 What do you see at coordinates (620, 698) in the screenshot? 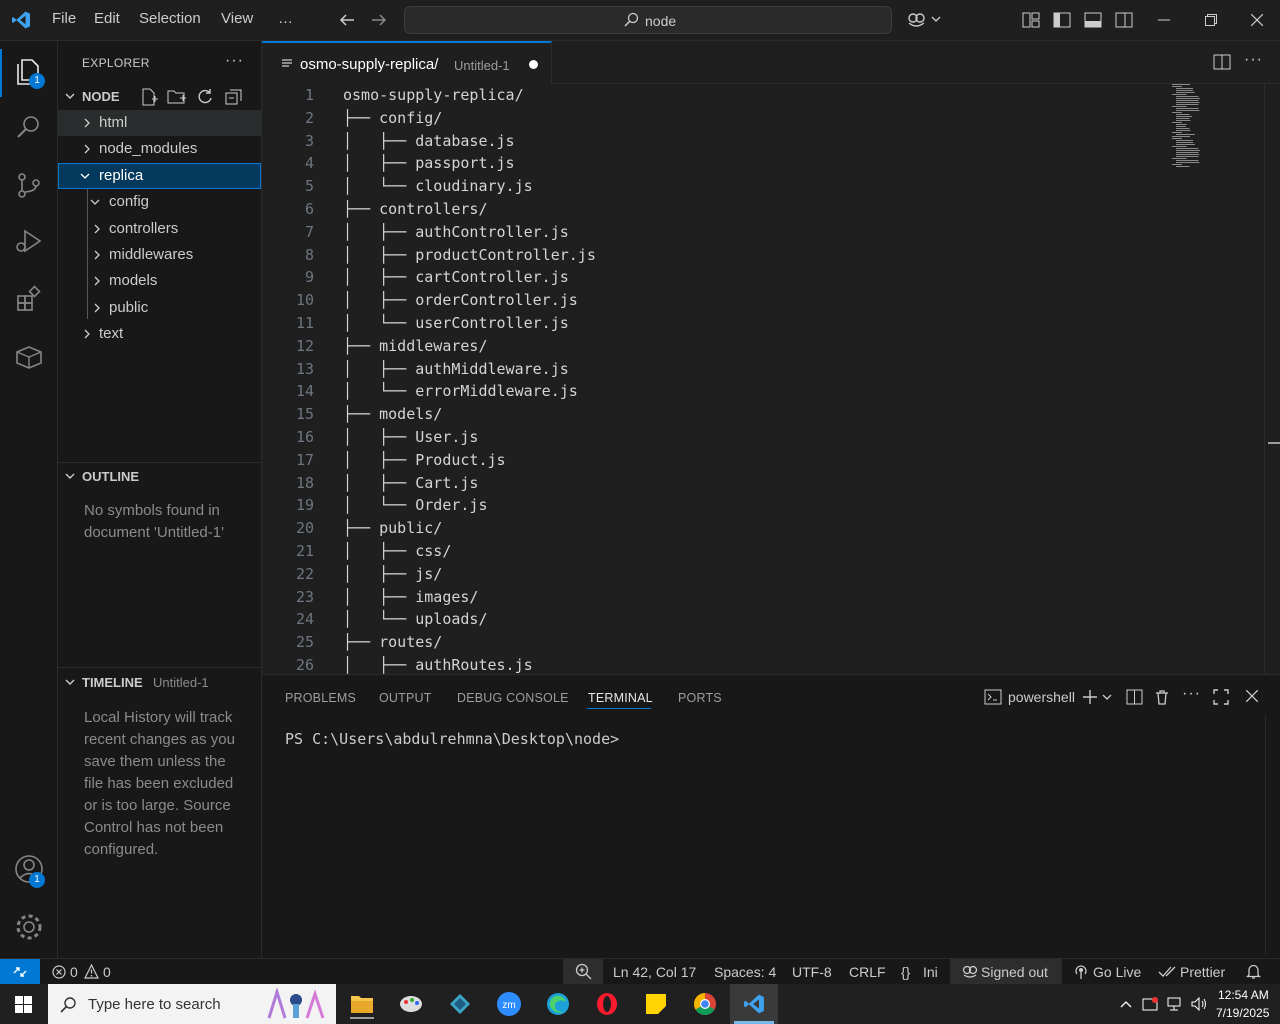
I see `tab-terminal: TERMINAL` at bounding box center [620, 698].